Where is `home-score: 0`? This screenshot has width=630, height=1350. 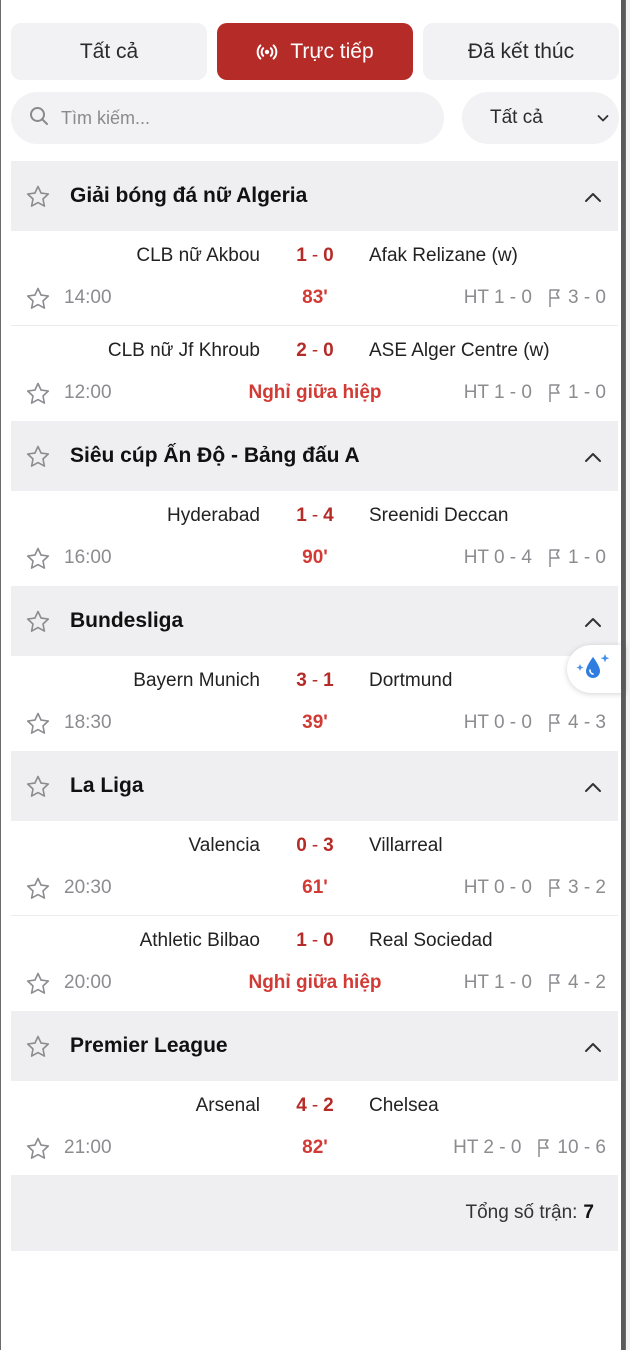
home-score: 0 is located at coordinates (301, 845).